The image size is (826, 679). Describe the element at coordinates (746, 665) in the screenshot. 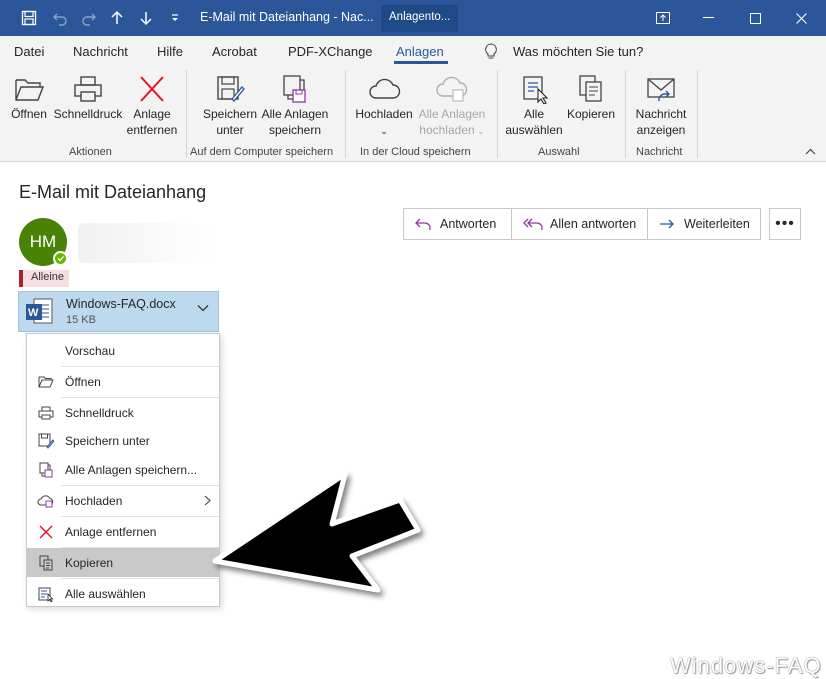

I see `watermark: Windows-FAQ` at that location.